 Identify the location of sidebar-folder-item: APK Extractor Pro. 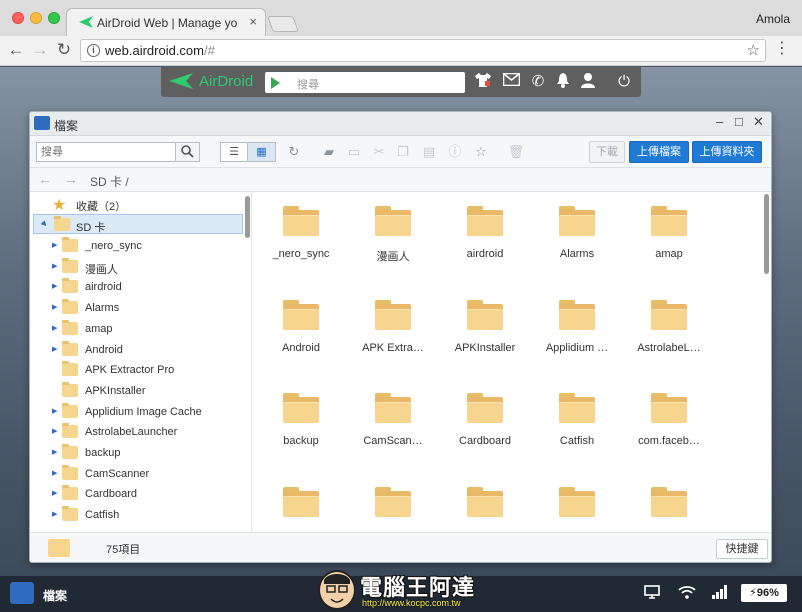
(140, 370).